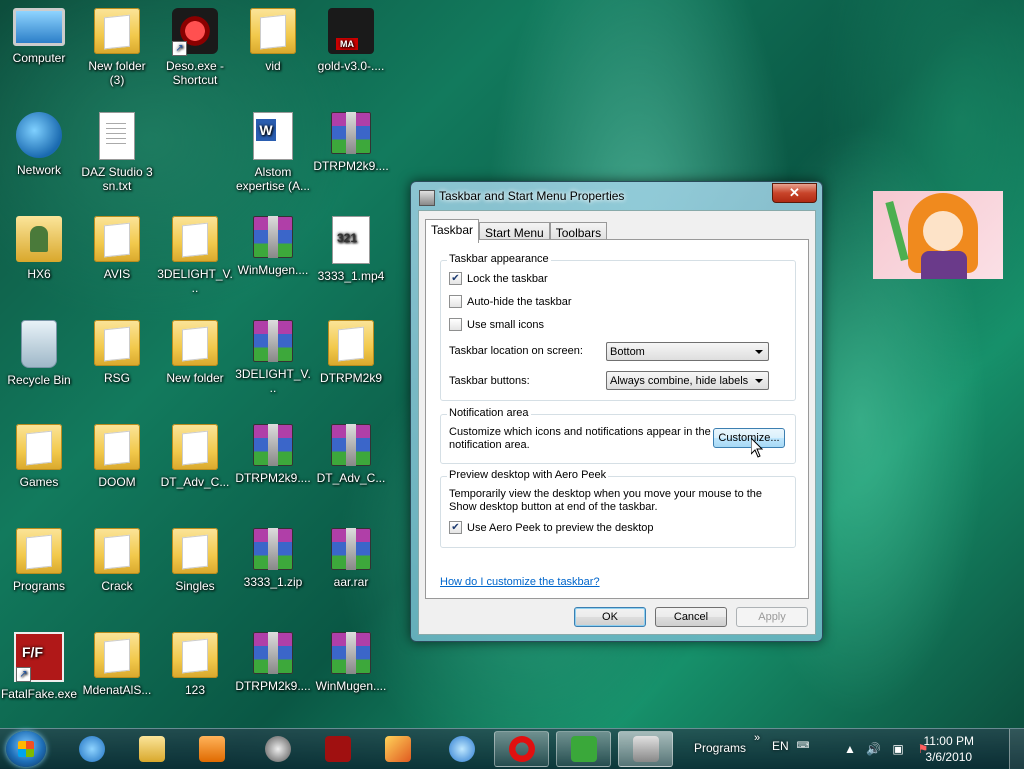 This screenshot has width=1024, height=769. I want to click on clock: 11:00 PM 3/6/2010, so click(949, 749).